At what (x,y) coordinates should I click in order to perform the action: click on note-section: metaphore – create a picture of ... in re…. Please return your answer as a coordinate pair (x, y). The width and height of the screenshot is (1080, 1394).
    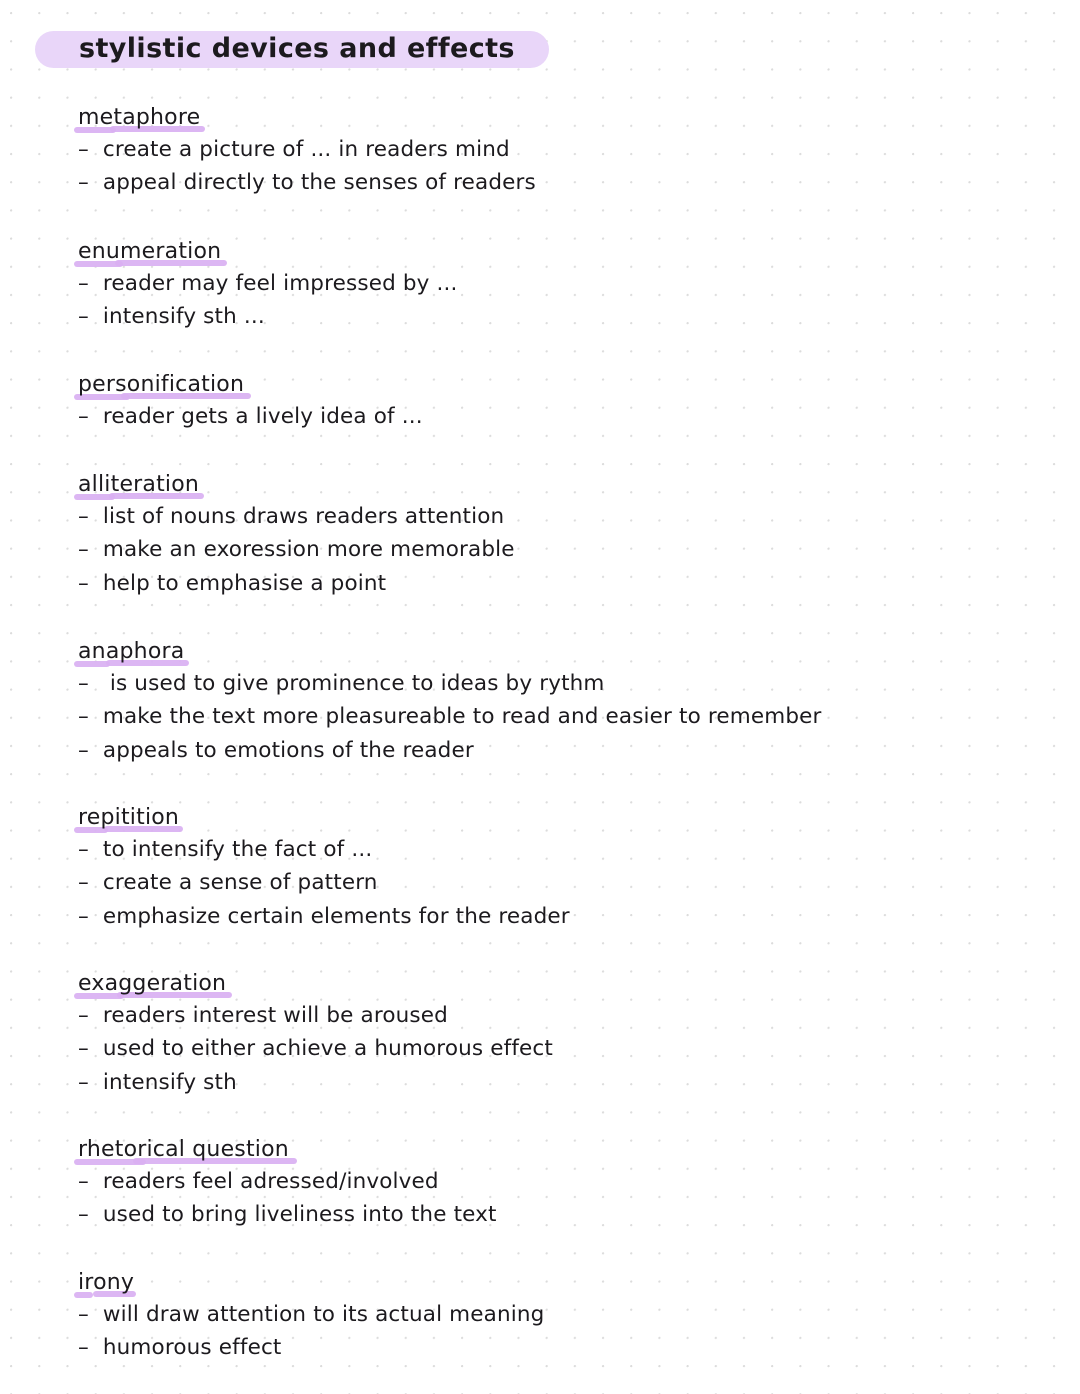
    Looking at the image, I should click on (304, 152).